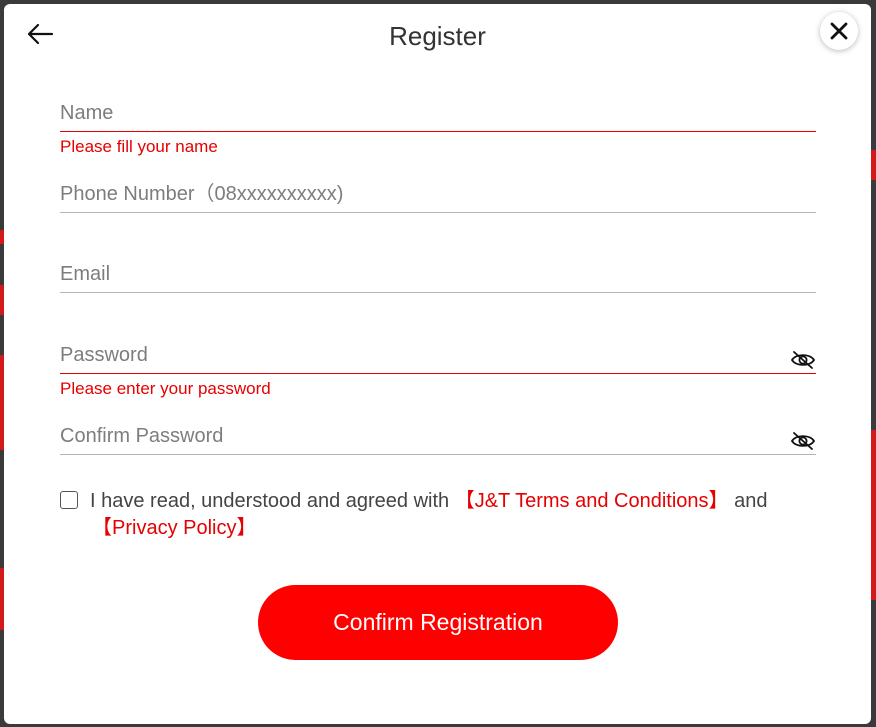 The width and height of the screenshot is (876, 727). I want to click on confirm-password-input, so click(438, 437).